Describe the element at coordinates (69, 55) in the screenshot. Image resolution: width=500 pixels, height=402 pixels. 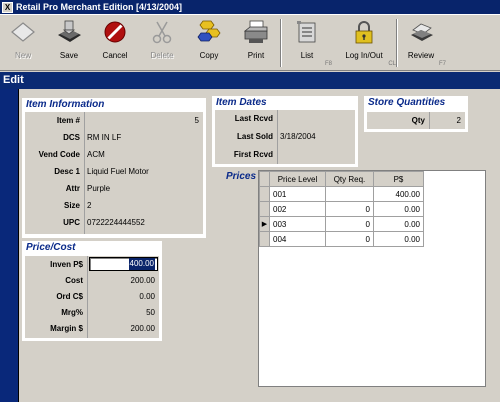
I see `save-label: Save` at that location.